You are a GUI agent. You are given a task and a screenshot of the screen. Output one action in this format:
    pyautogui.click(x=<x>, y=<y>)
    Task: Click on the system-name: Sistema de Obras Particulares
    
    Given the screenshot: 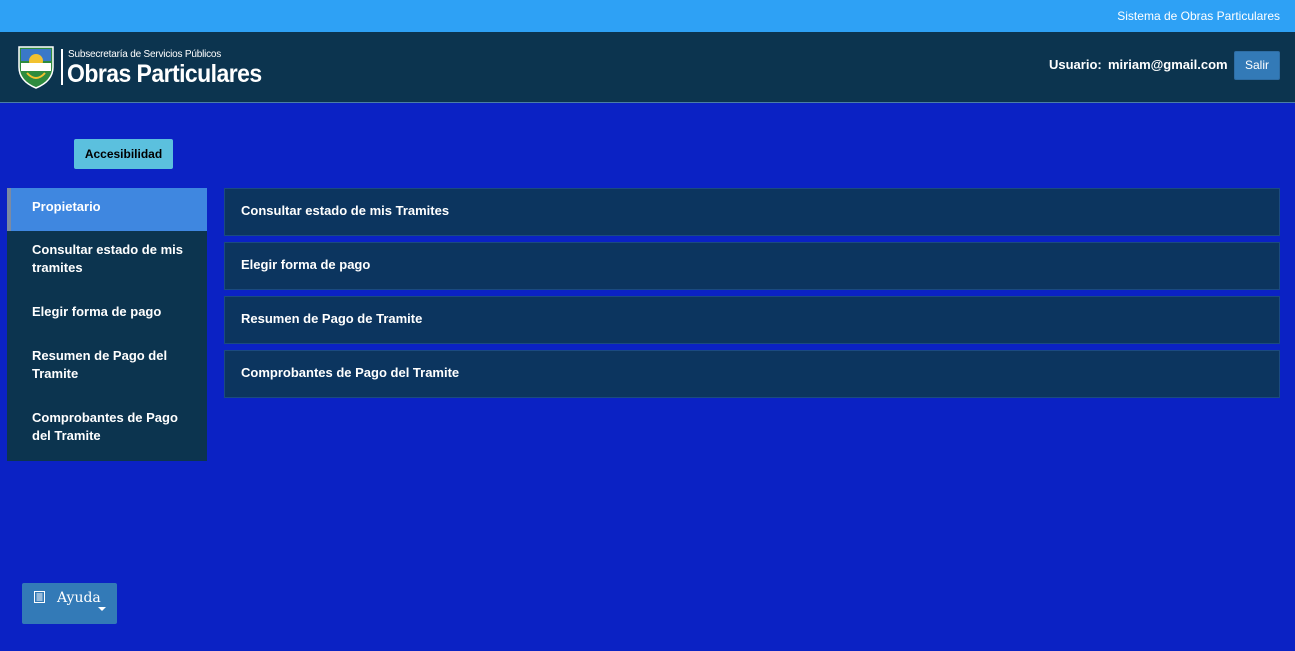 What is the action you would take?
    pyautogui.click(x=1198, y=16)
    